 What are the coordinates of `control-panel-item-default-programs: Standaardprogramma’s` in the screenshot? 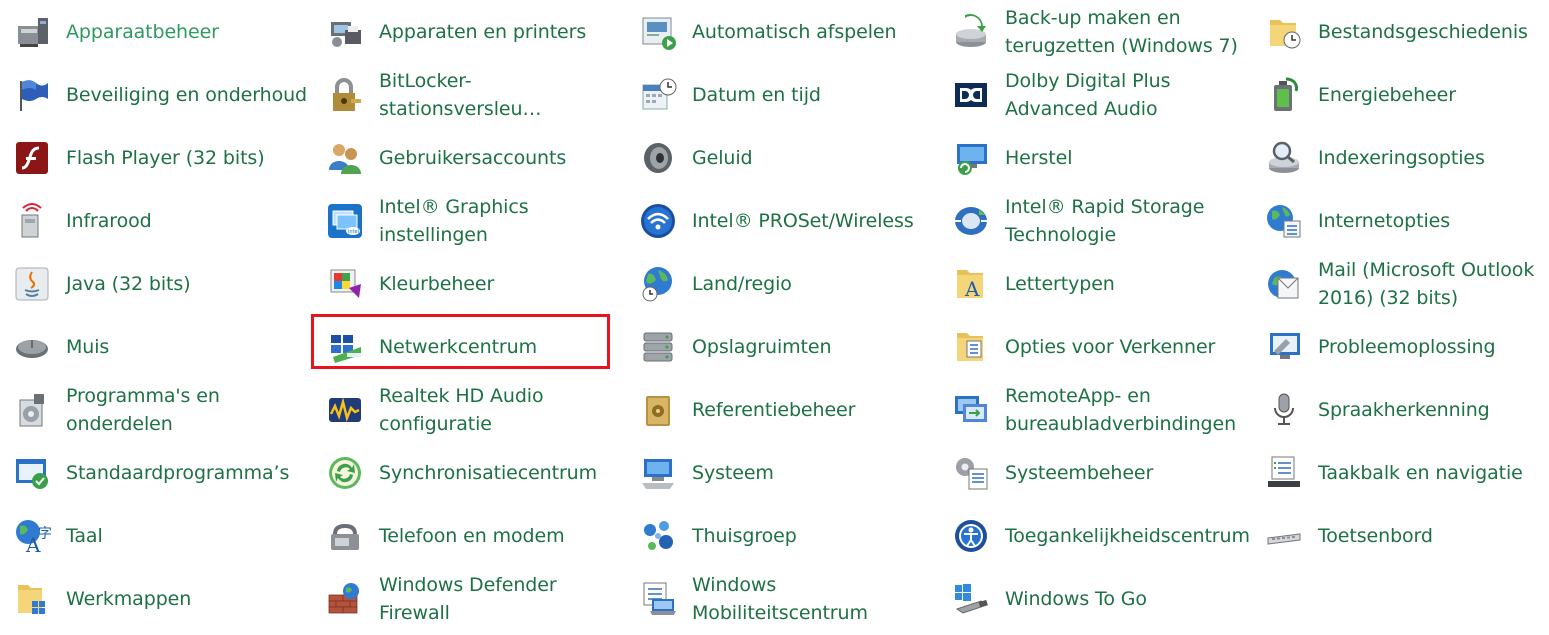 It's located at (156, 472).